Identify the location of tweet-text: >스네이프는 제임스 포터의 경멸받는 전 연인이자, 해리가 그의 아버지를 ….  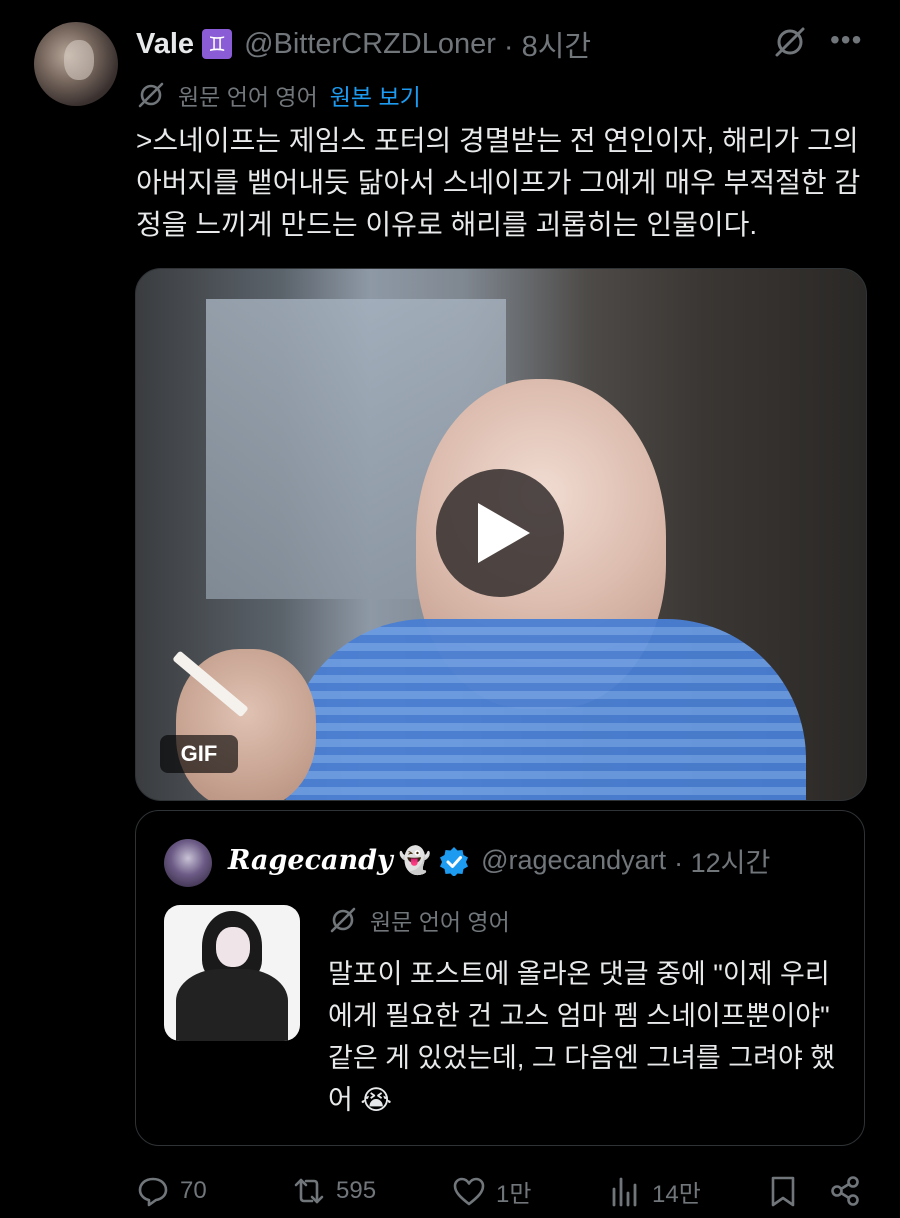
(498, 182).